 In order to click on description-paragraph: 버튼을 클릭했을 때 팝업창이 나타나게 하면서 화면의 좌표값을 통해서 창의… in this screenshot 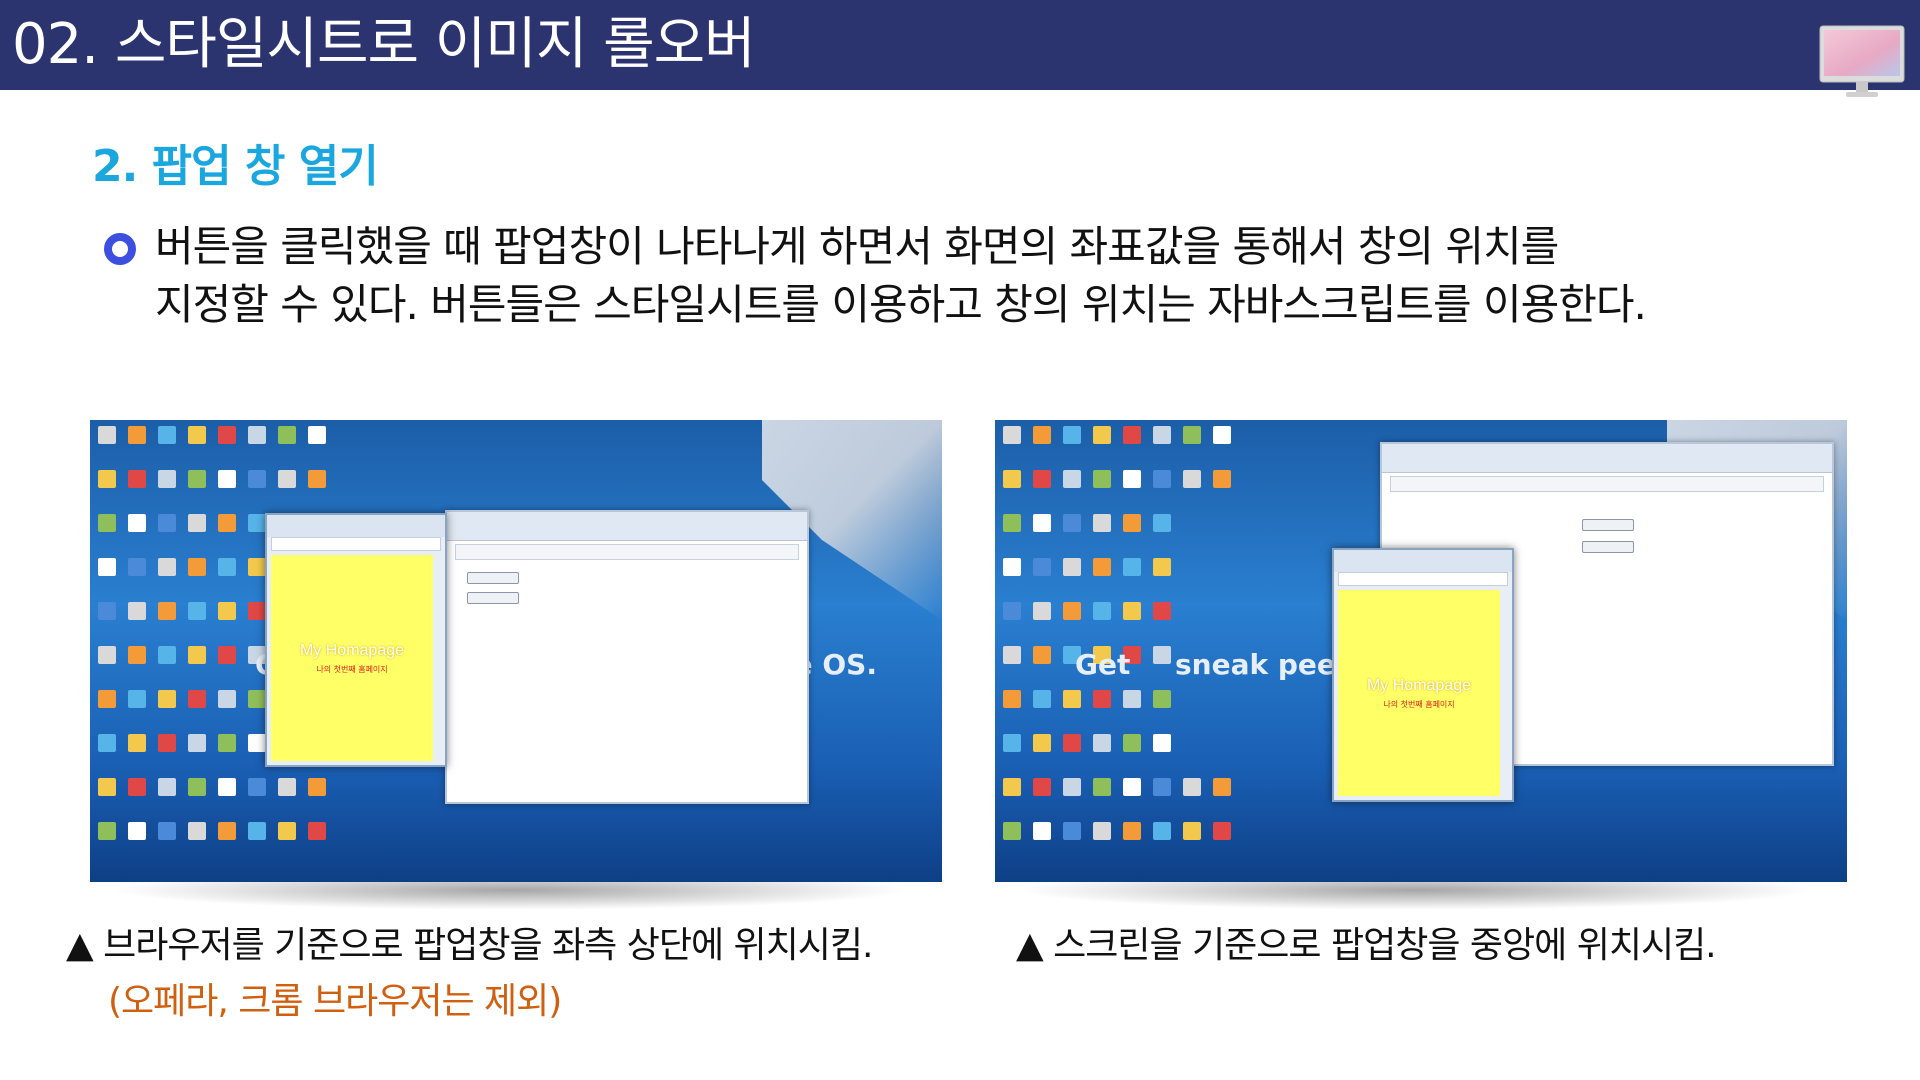, I will do `click(1025, 276)`.